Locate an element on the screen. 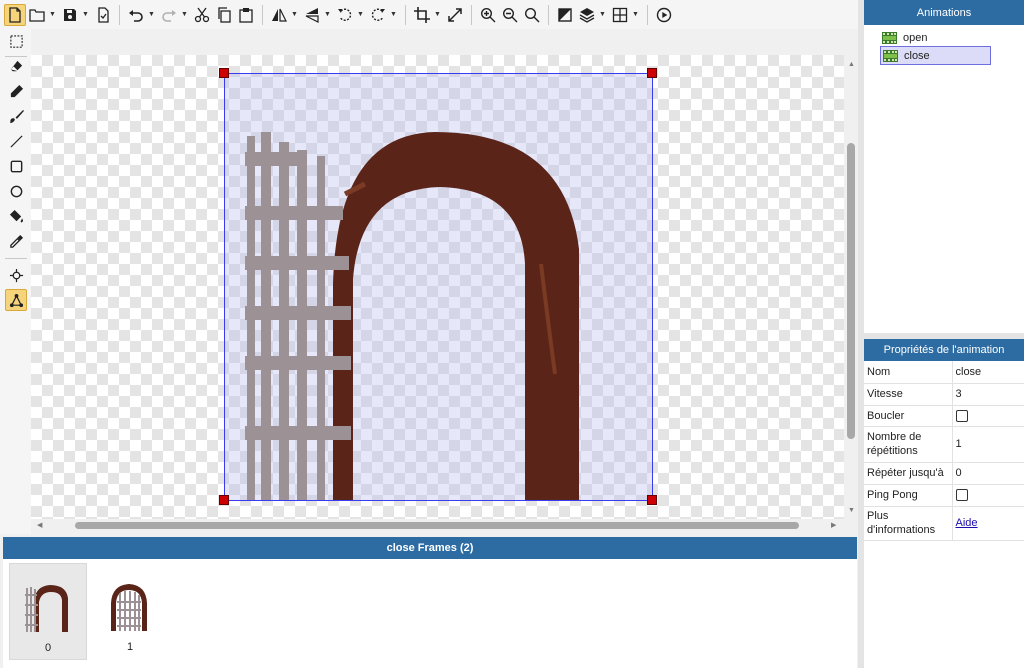 Image resolution: width=1024 pixels, height=668 pixels. grid-button is located at coordinates (620, 15).